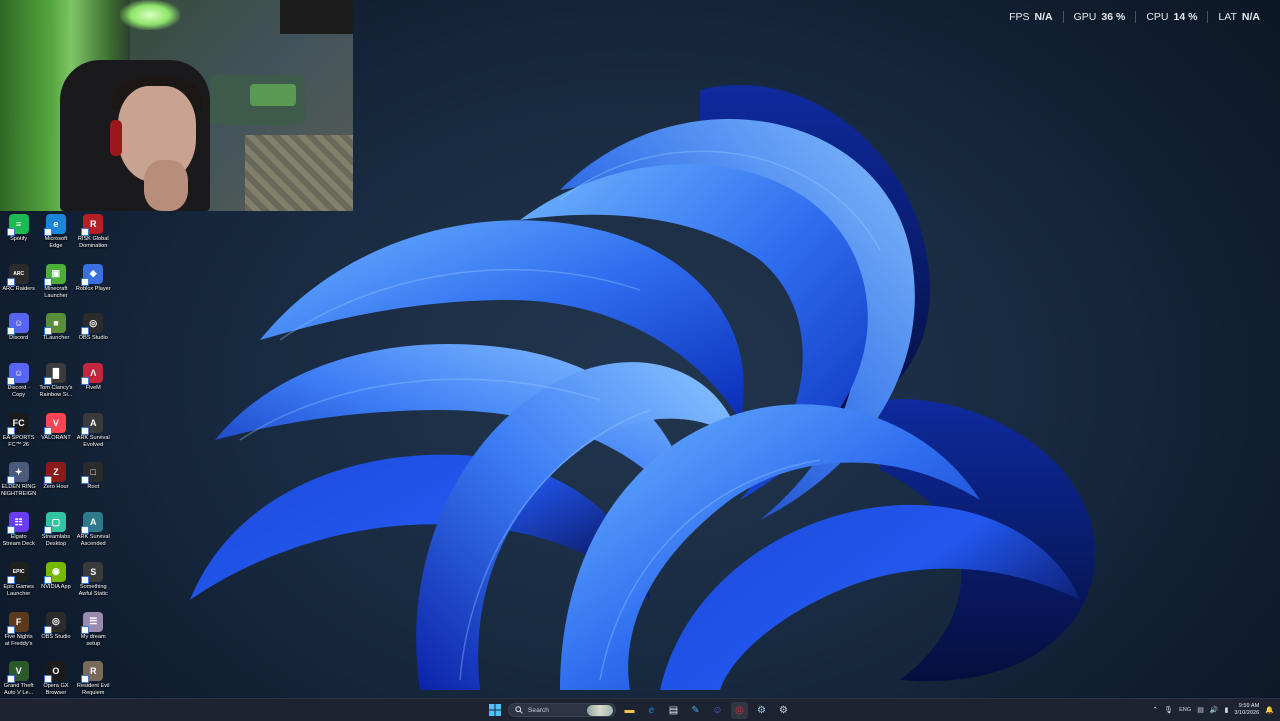 This screenshot has width=1280, height=721. I want to click on desktop-shortcut: ▢ Streamlabs Desktop, so click(55, 534).